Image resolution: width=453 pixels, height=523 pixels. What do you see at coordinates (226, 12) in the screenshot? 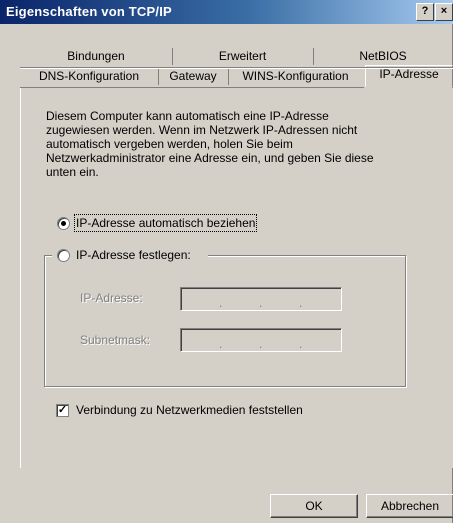
I see `title-bar: Eigenschaften von TCP/IP ? ×` at bounding box center [226, 12].